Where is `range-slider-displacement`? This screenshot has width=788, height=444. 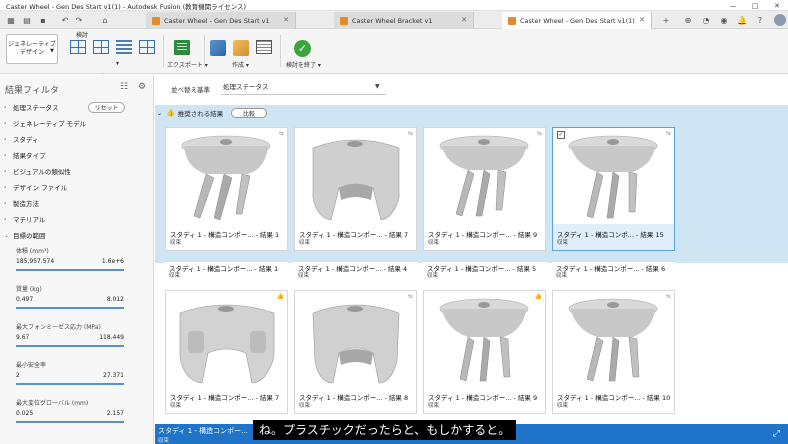 range-slider-displacement is located at coordinates (70, 422).